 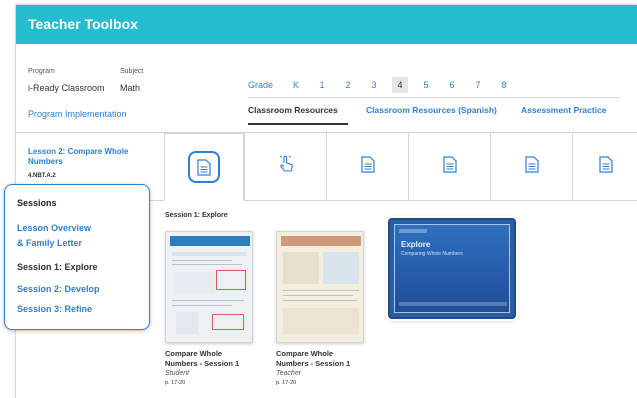 I want to click on app-title: Teacher Toolbox, so click(x=83, y=24).